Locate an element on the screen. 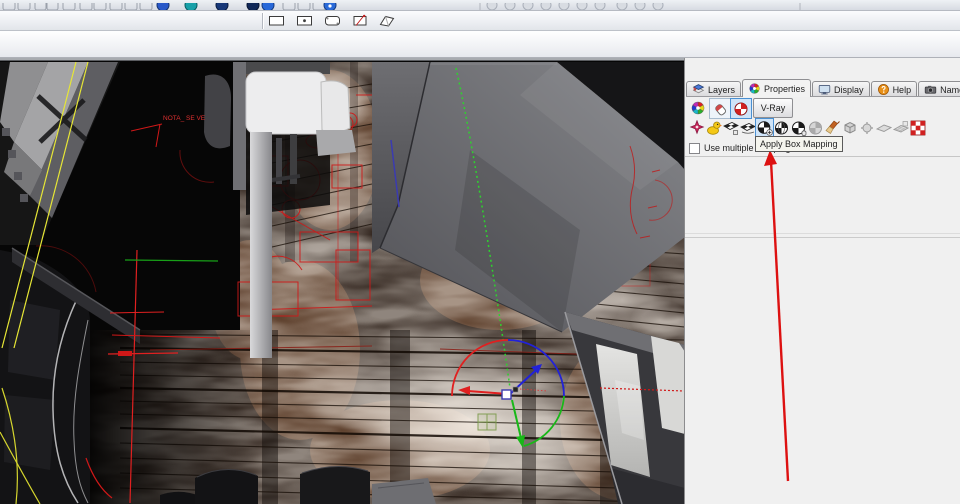 This screenshot has height=504, width=960. tab-layers: Layers is located at coordinates (714, 89).